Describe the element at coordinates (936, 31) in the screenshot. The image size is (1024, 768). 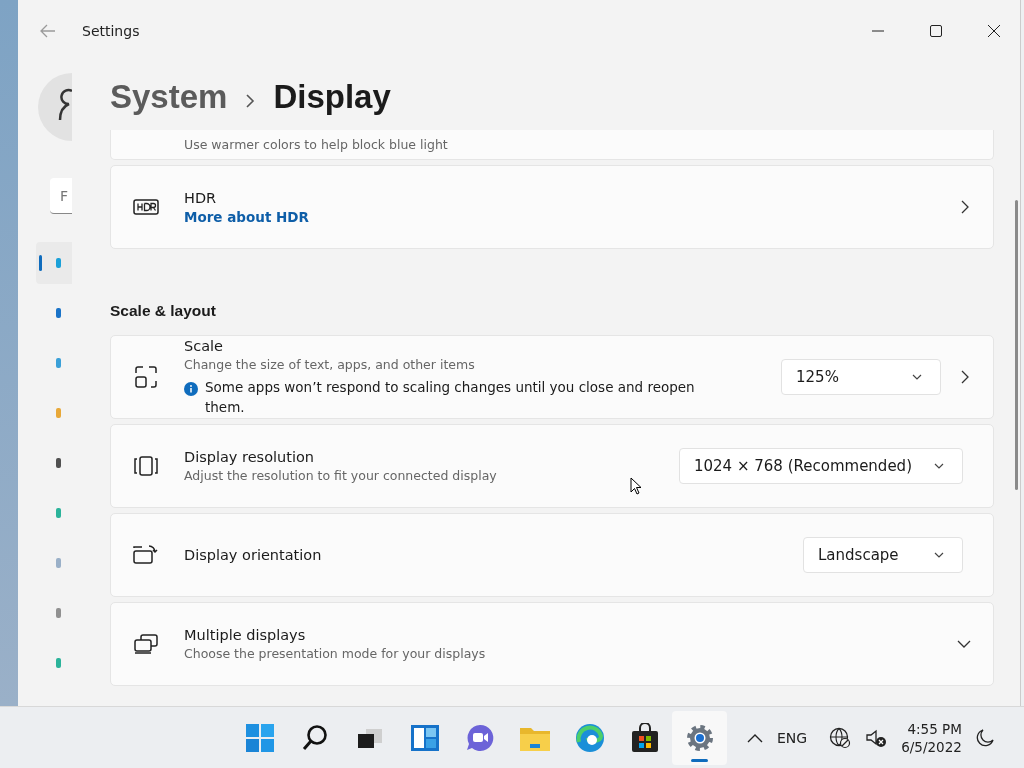
I see `maximize-icon` at that location.